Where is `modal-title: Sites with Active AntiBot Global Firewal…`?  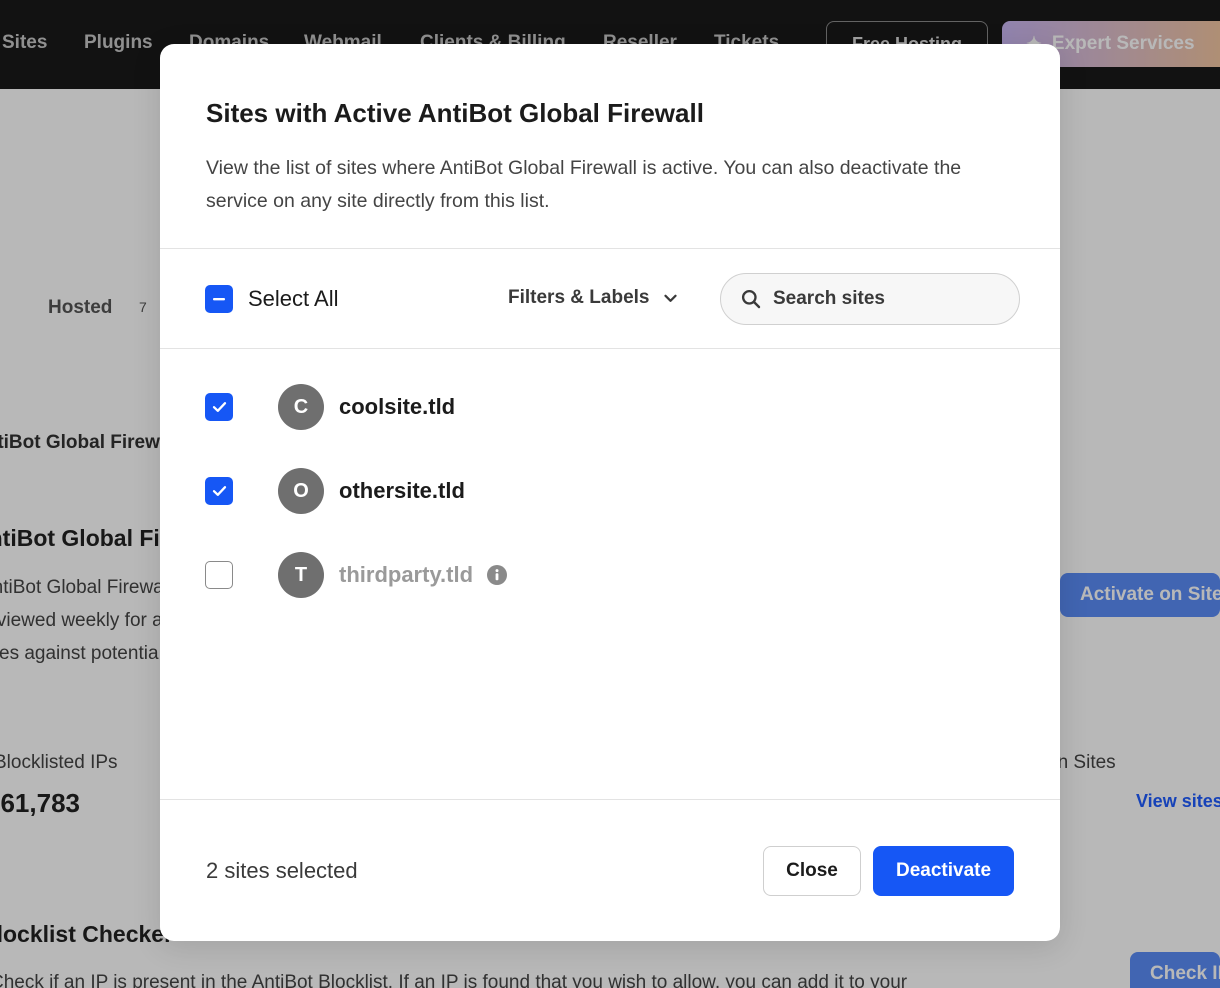
modal-title: Sites with Active AntiBot Global Firewal… is located at coordinates (455, 113).